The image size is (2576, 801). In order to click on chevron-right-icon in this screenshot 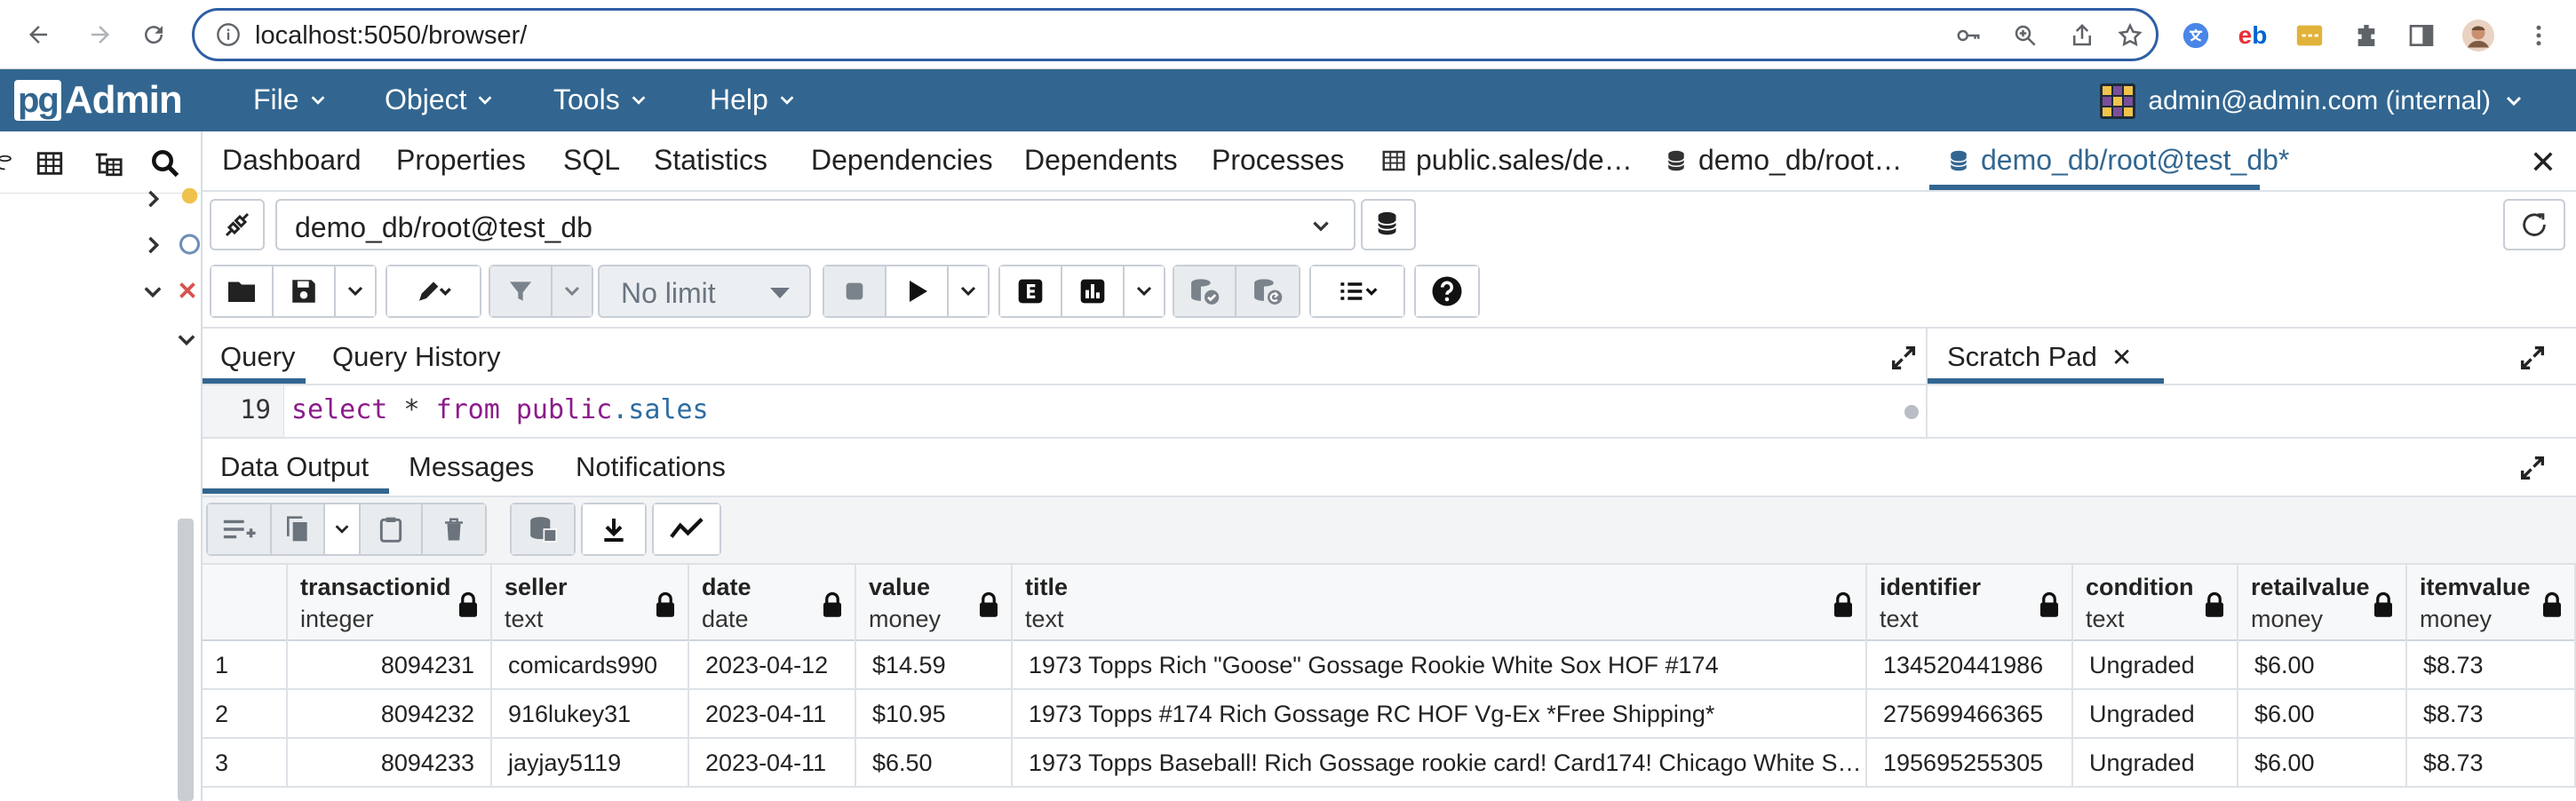, I will do `click(152, 199)`.